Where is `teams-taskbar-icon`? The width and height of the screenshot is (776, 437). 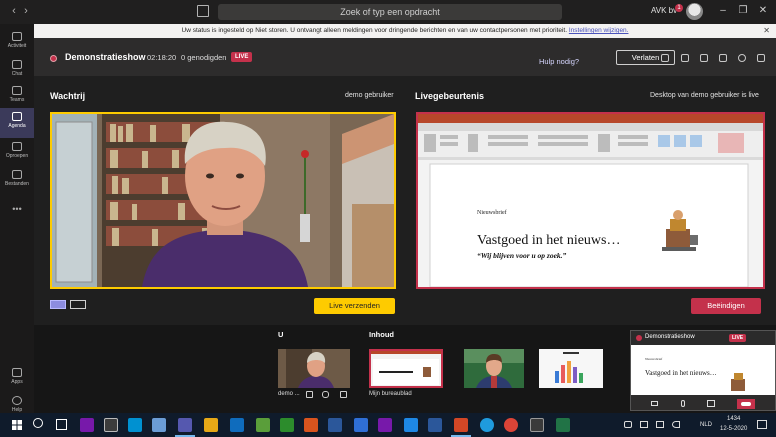 teams-taskbar-icon is located at coordinates (185, 427).